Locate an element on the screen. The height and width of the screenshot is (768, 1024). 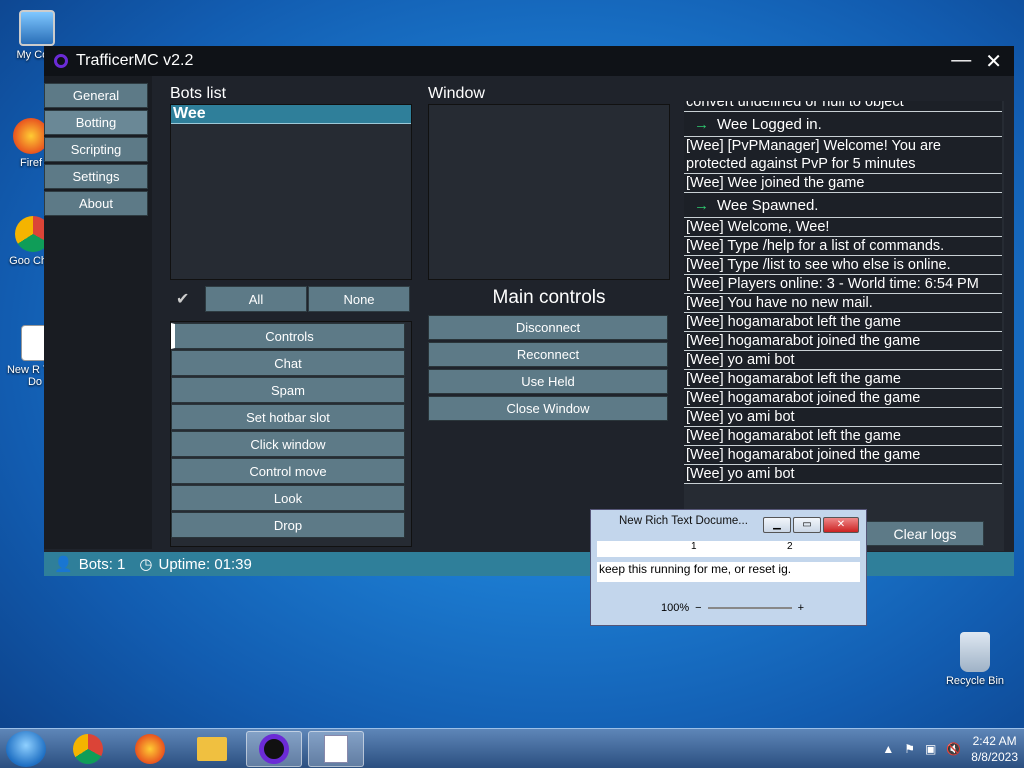
bot-list-item: Wee is located at coordinates (291, 114).